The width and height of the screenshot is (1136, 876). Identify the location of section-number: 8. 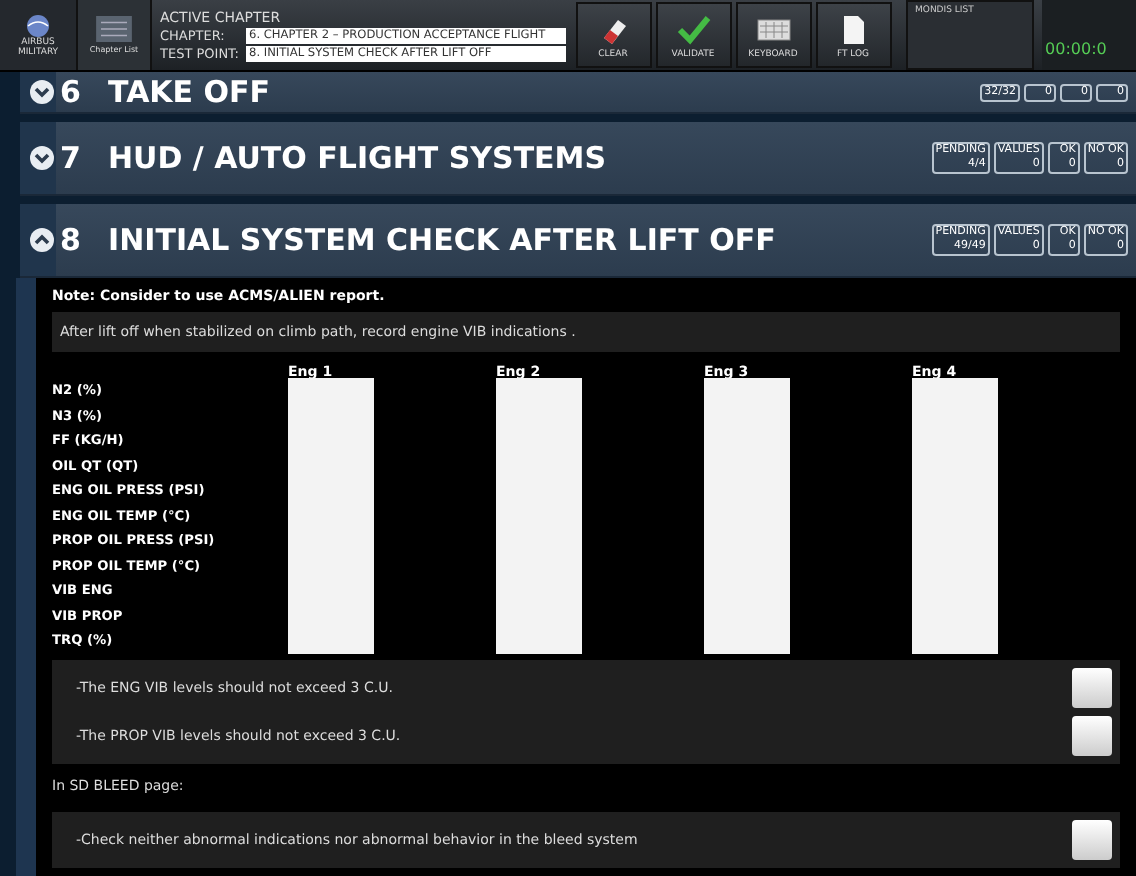
(71, 240).